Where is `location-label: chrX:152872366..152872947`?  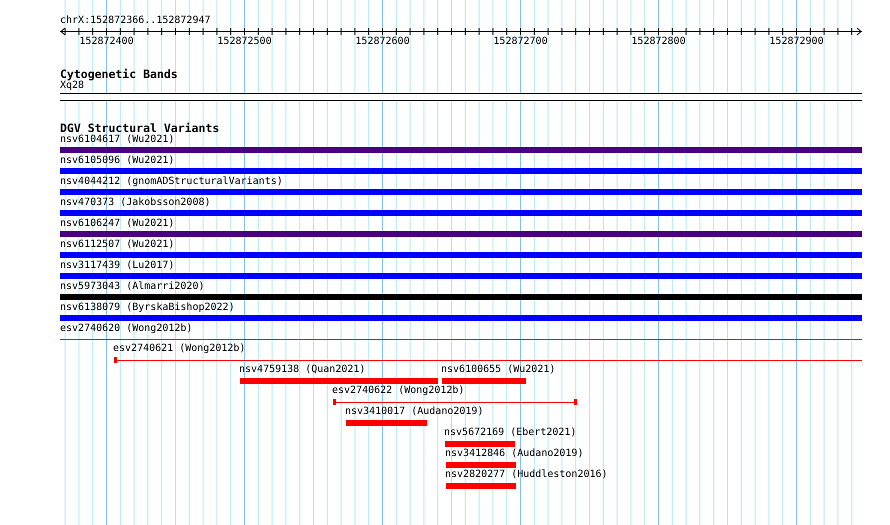
location-label: chrX:152872366..152872947 is located at coordinates (135, 21).